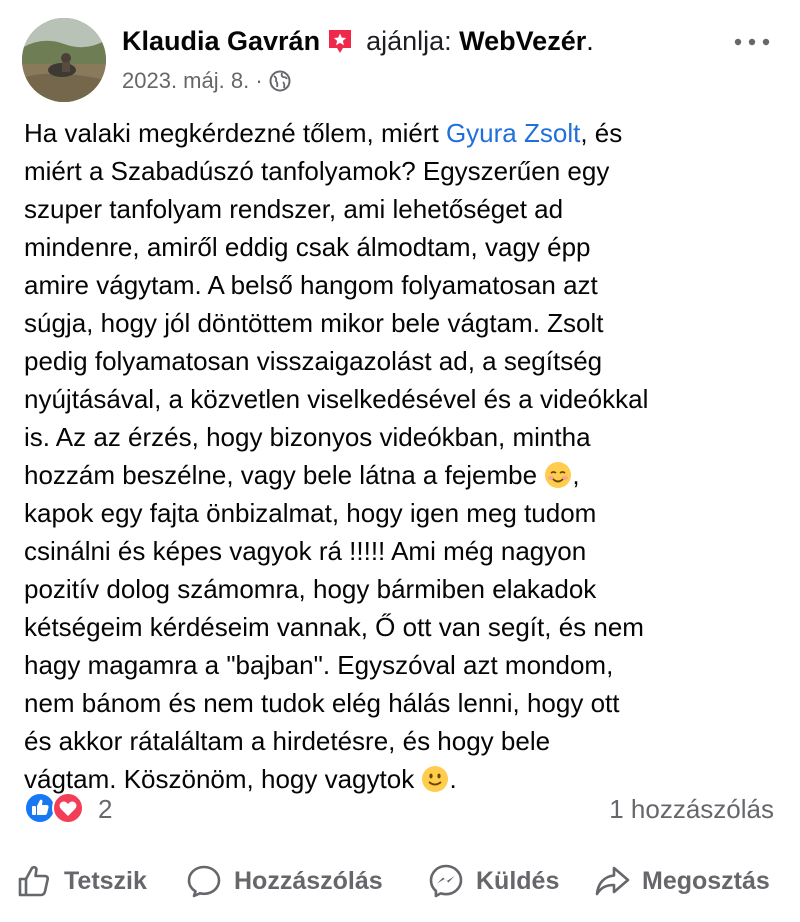  What do you see at coordinates (308, 880) in the screenshot?
I see `comment-label: Hozzászólás` at bounding box center [308, 880].